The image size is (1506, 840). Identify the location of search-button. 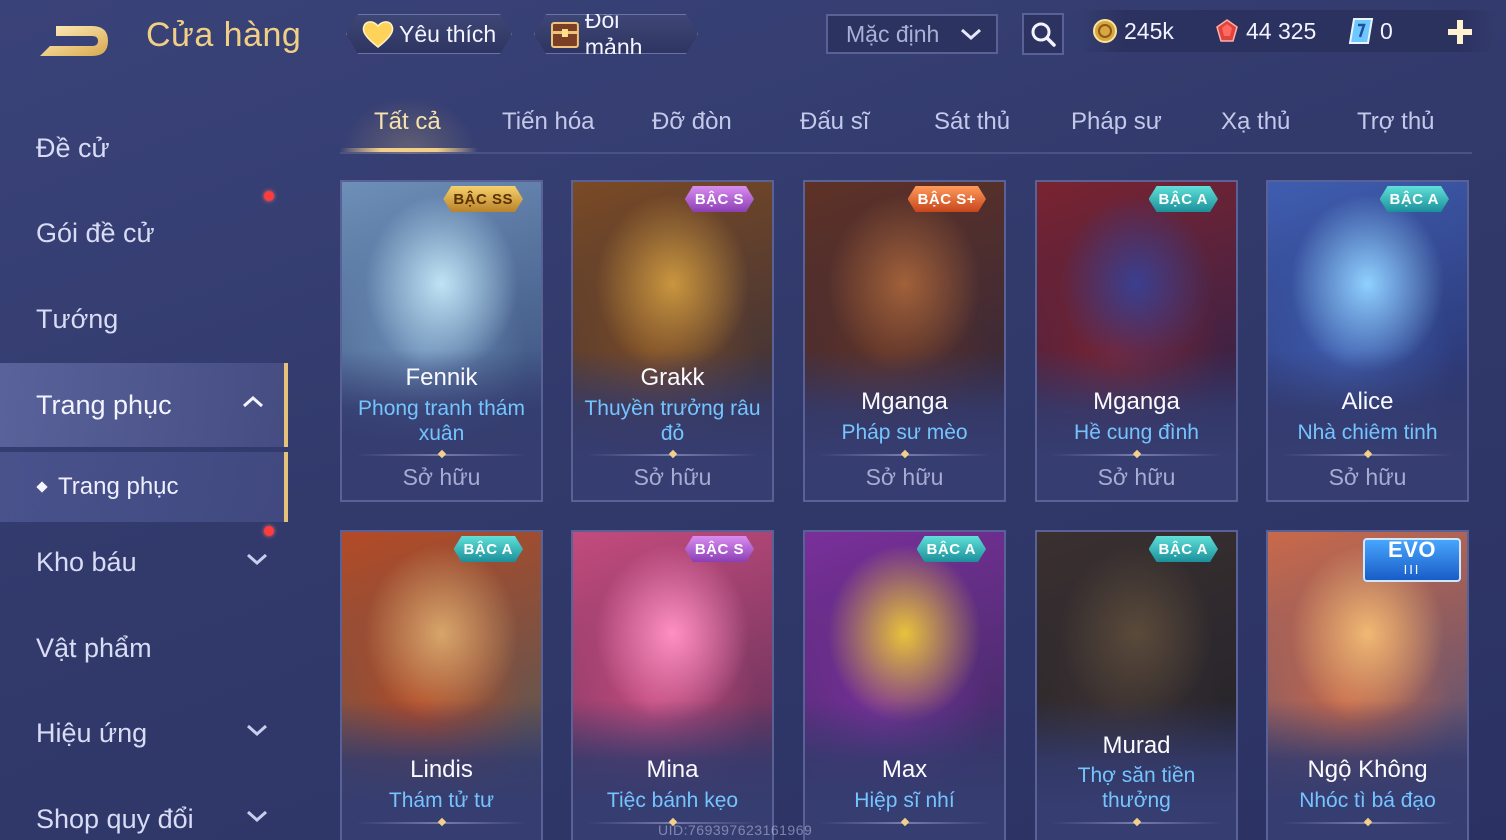
(1043, 34).